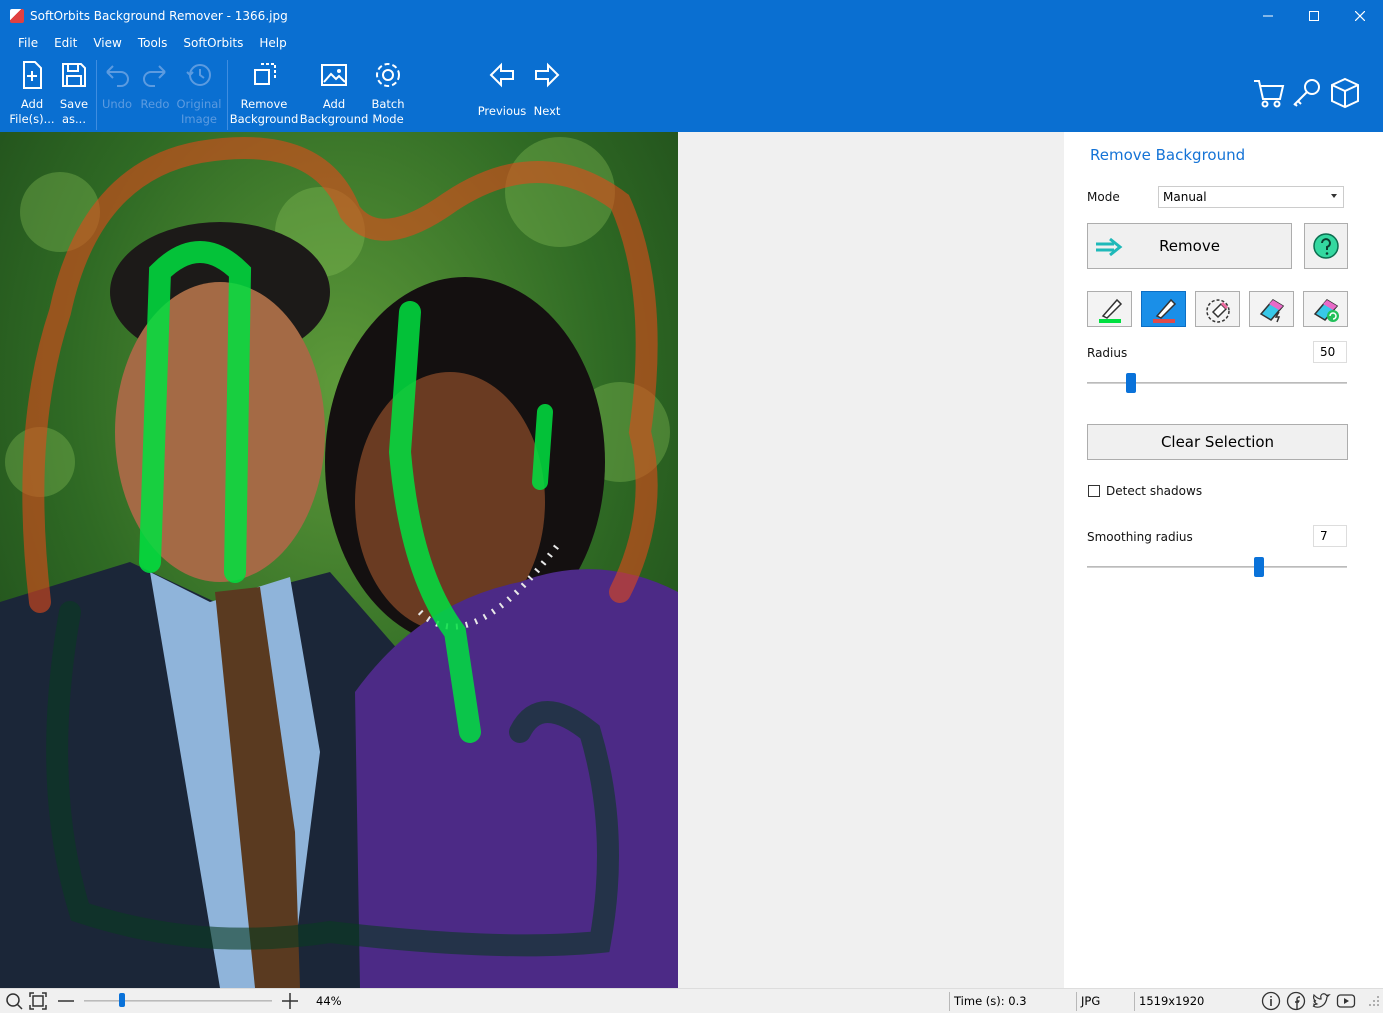 This screenshot has height=1013, width=1383. What do you see at coordinates (1094, 491) in the screenshot?
I see `detect-shadows-checkbox` at bounding box center [1094, 491].